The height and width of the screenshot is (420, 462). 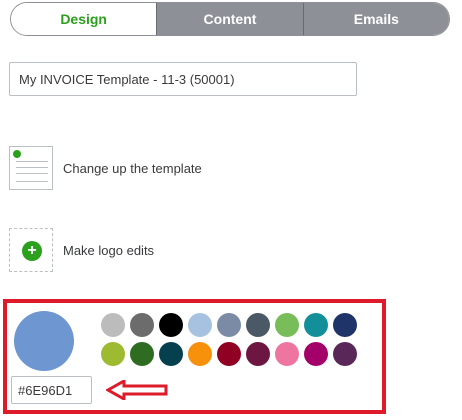 What do you see at coordinates (132, 168) in the screenshot?
I see `change-template-label: Change up the template` at bounding box center [132, 168].